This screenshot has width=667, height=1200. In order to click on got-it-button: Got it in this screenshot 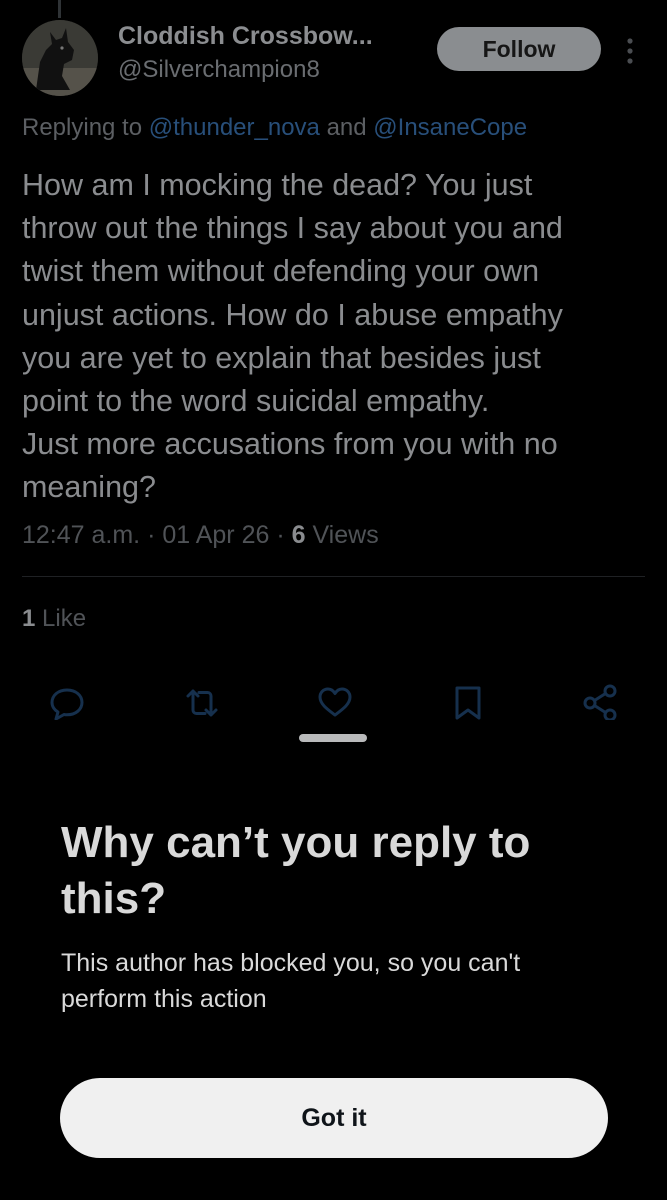, I will do `click(334, 1118)`.